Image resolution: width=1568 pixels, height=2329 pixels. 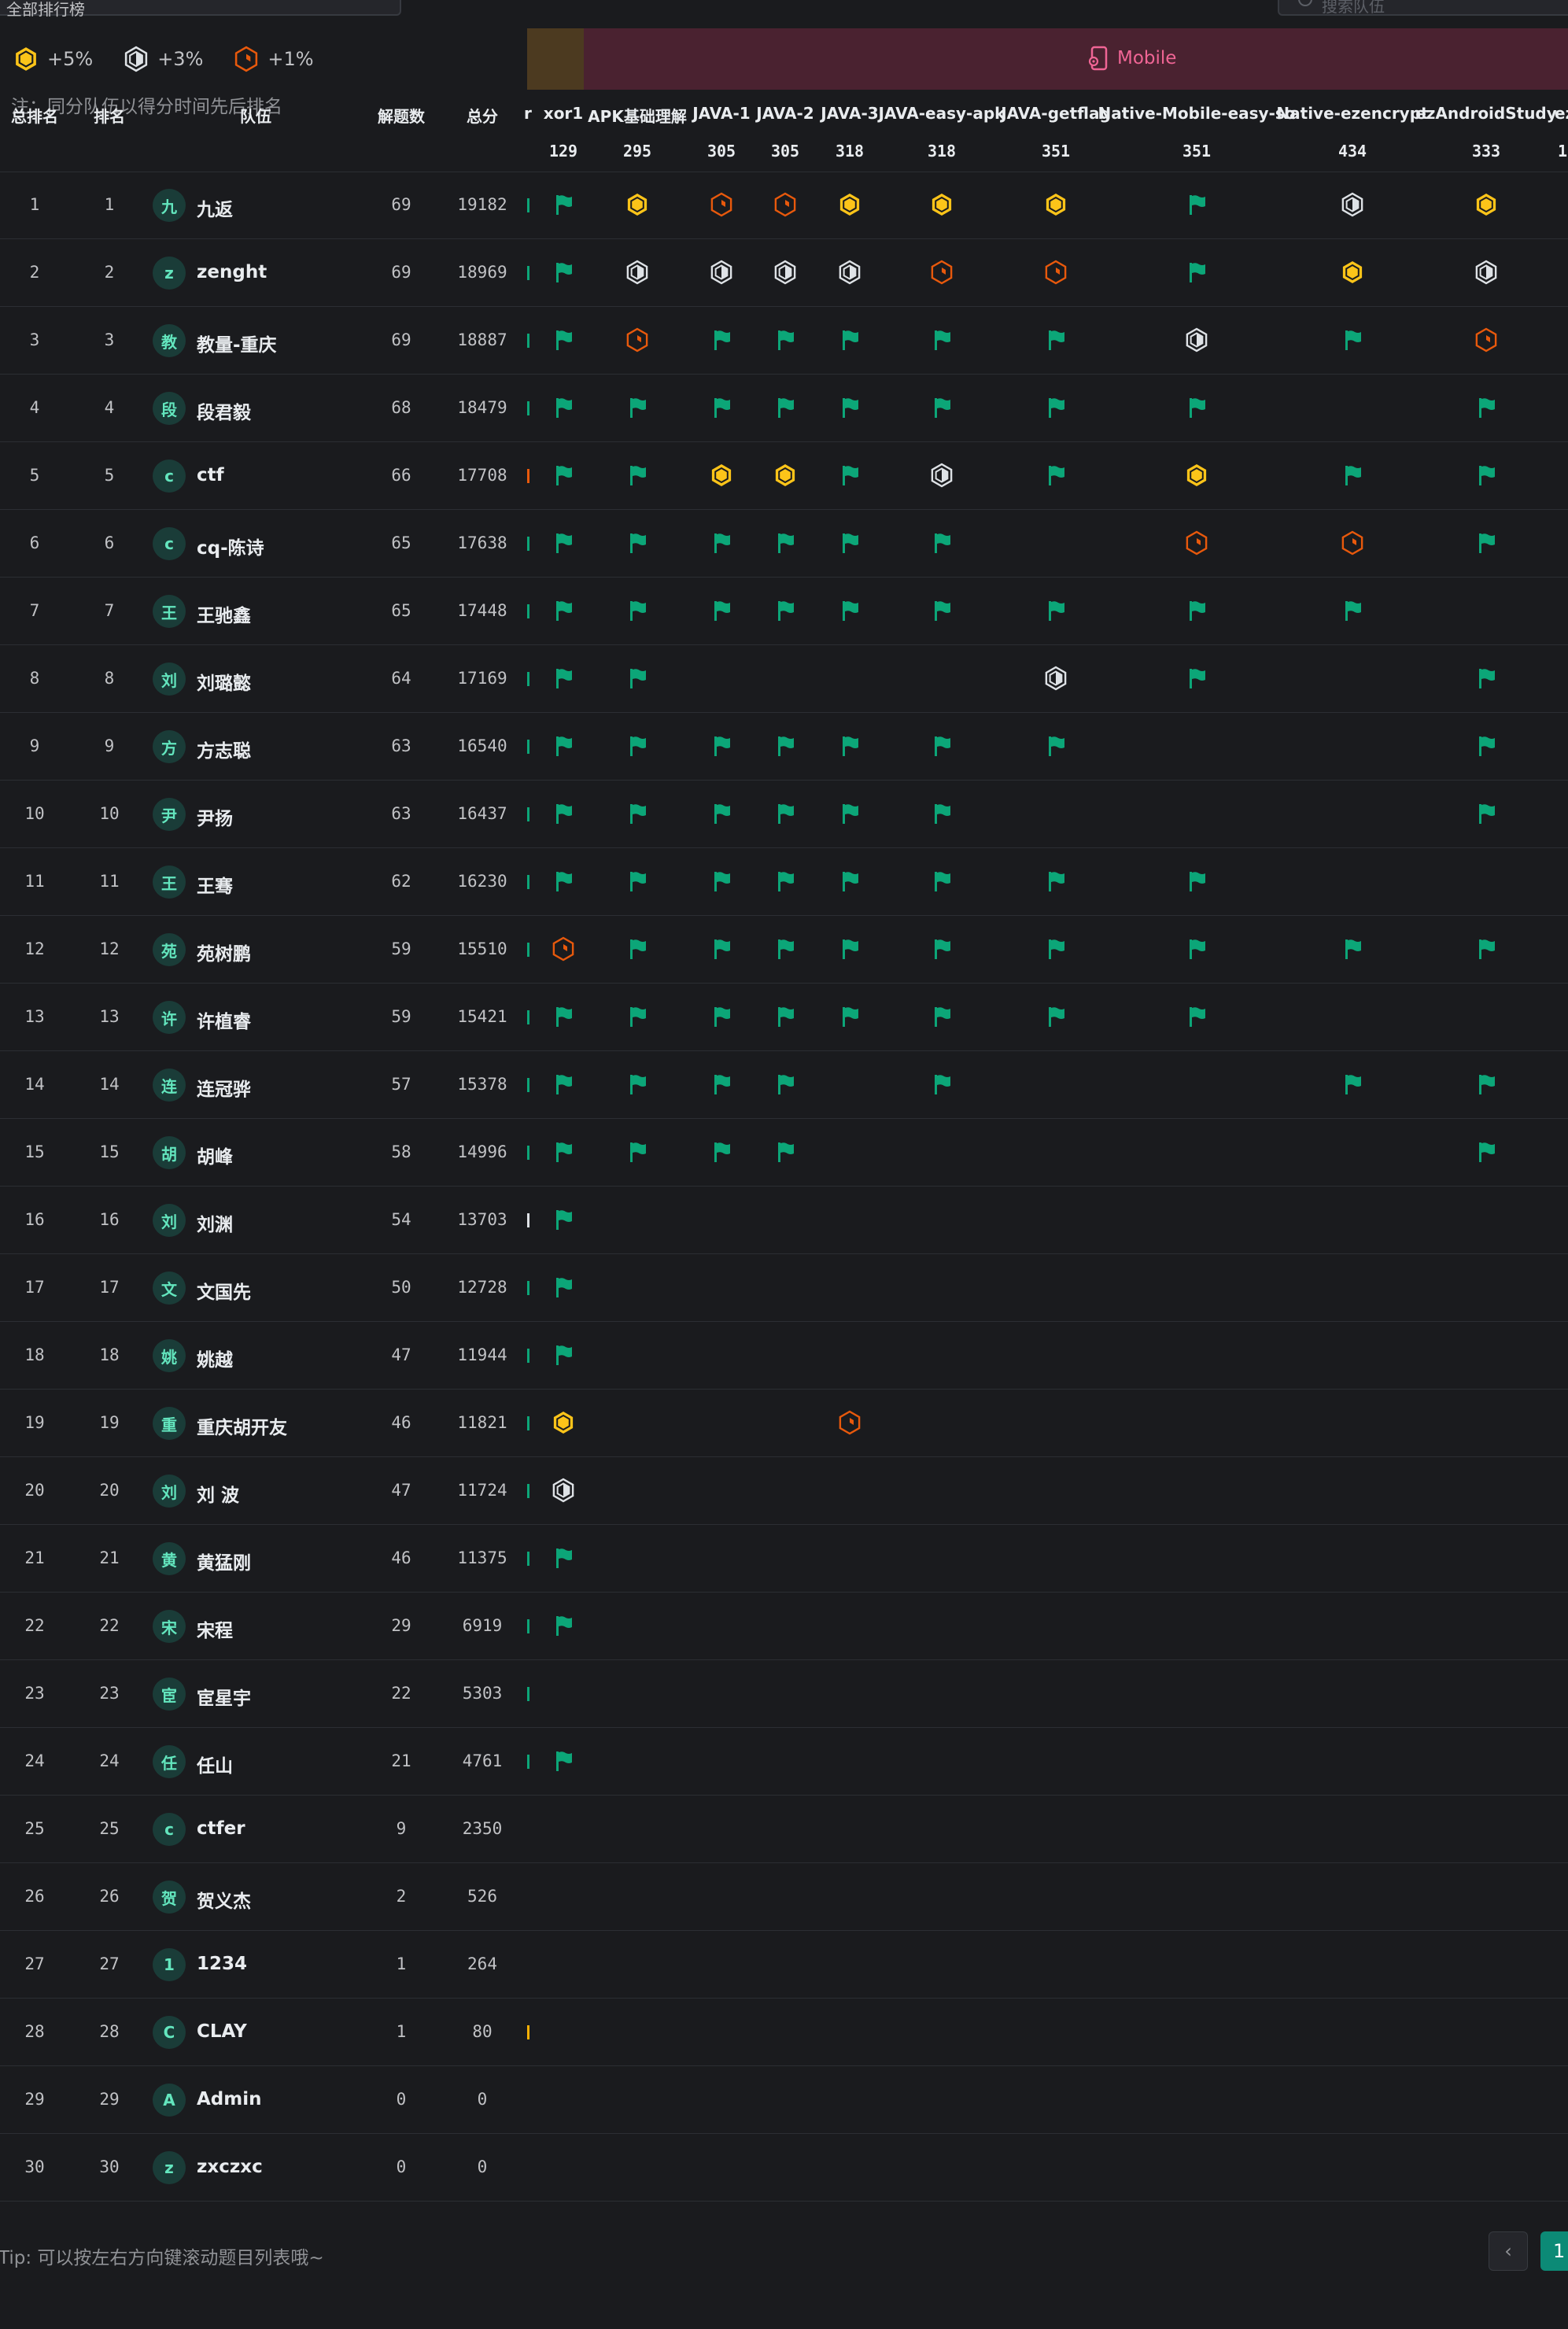 I want to click on challenge-header: JAVA-2, so click(x=785, y=113).